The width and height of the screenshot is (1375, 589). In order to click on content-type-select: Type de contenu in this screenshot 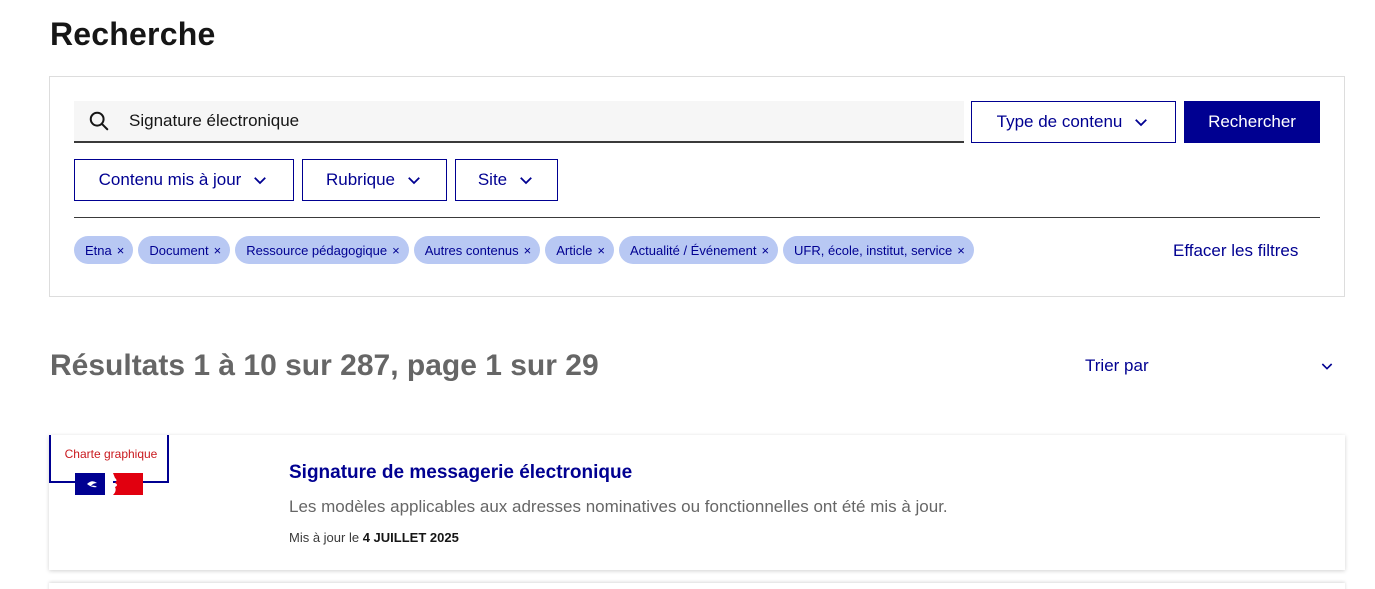, I will do `click(1073, 122)`.